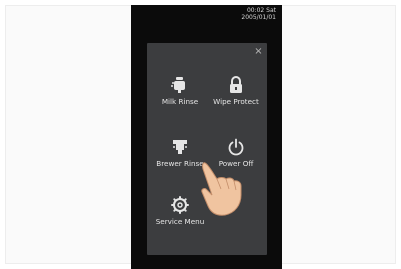 Image resolution: width=401 pixels, height=269 pixels. I want to click on milk-rinse-button: Milk Rinse, so click(180, 90).